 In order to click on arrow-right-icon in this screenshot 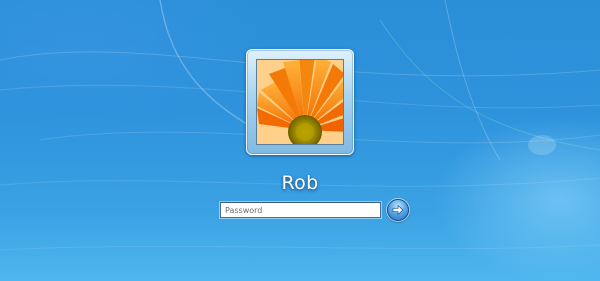, I will do `click(398, 210)`.